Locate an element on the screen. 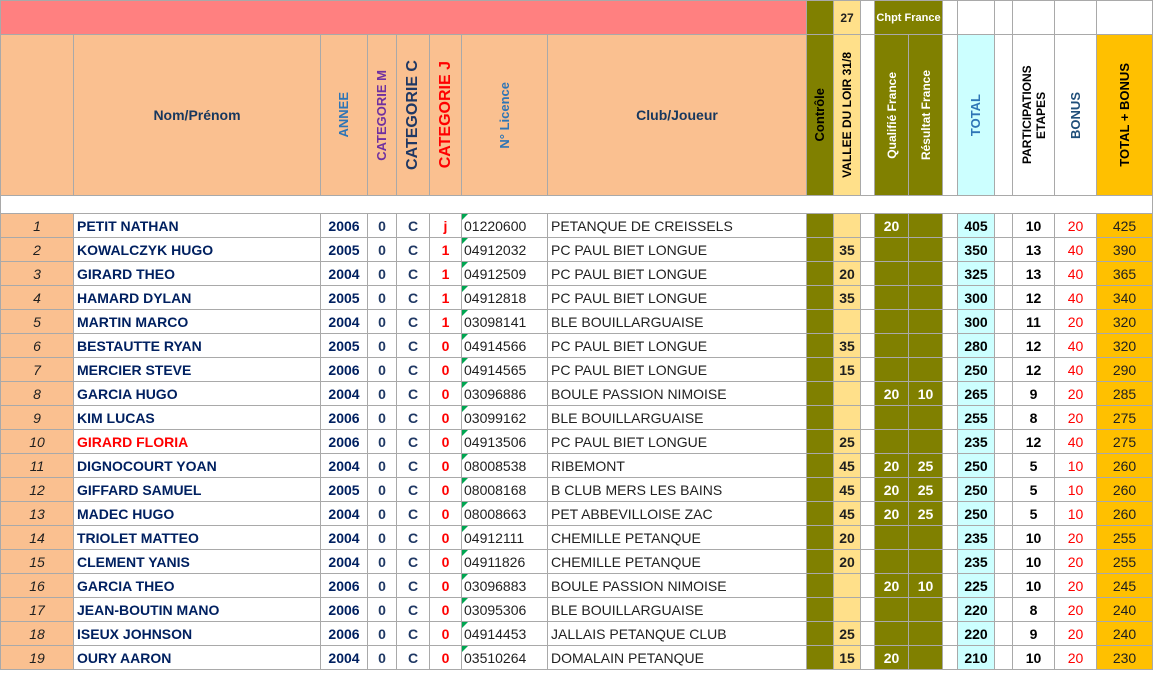 This screenshot has width=1163, height=675. categorie-m-cell: 0 is located at coordinates (382, 441).